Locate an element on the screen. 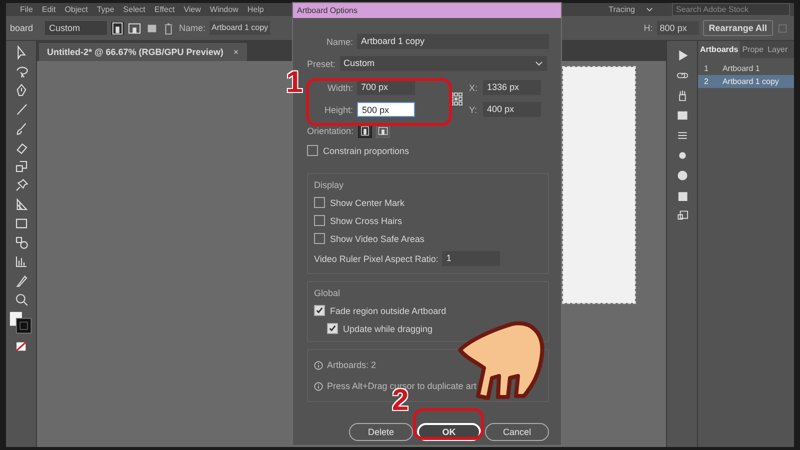 The width and height of the screenshot is (800, 450). size-field: 500 px is located at coordinates (386, 109).